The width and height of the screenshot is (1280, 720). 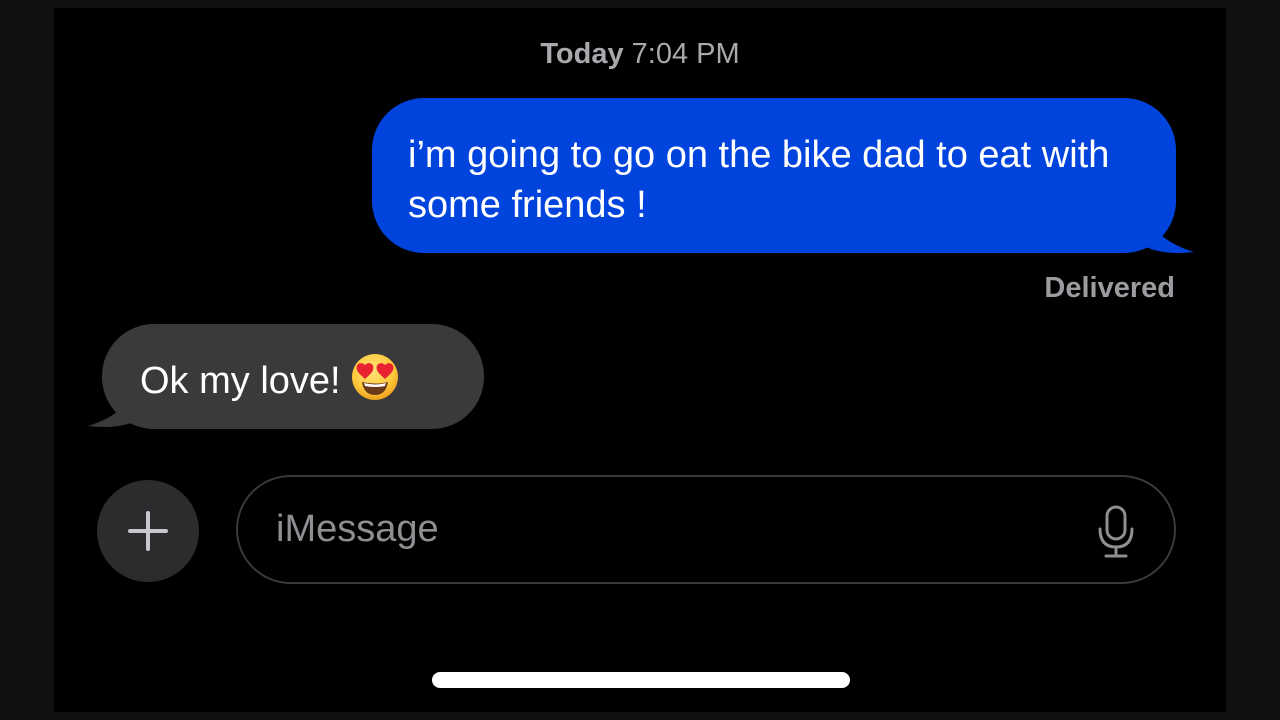 I want to click on timestamp-day: Today, so click(x=582, y=54).